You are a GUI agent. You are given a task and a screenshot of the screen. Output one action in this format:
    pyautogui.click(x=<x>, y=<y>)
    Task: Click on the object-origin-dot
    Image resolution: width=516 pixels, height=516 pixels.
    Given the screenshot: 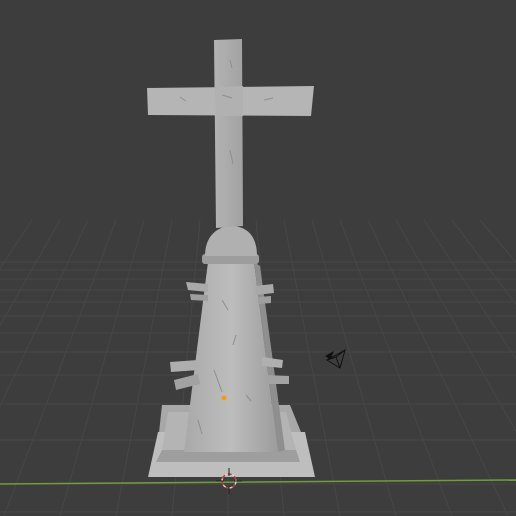 What is the action you would take?
    pyautogui.click(x=224, y=398)
    